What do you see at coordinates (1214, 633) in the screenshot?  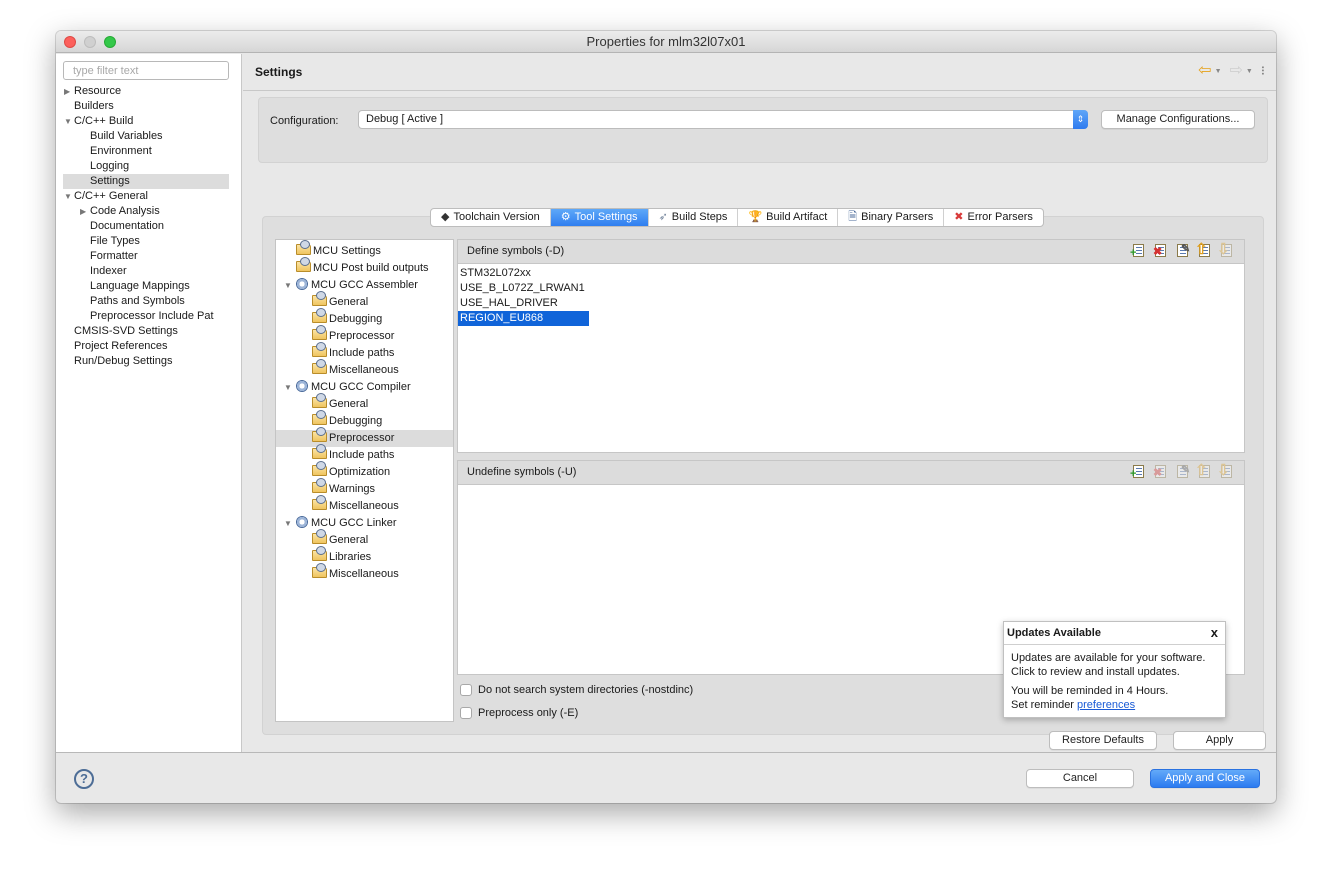 I see `close-icon: x` at bounding box center [1214, 633].